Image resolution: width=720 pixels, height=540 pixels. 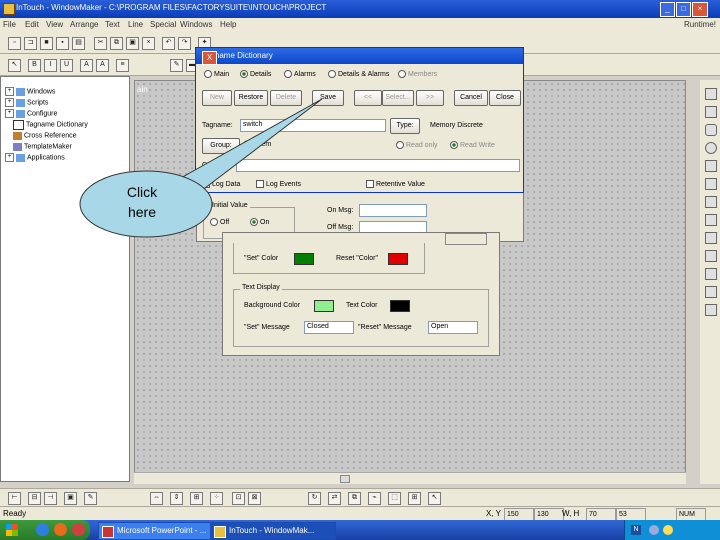 What do you see at coordinates (42, 529) in the screenshot?
I see `ie-quicklaunch-icon` at bounding box center [42, 529].